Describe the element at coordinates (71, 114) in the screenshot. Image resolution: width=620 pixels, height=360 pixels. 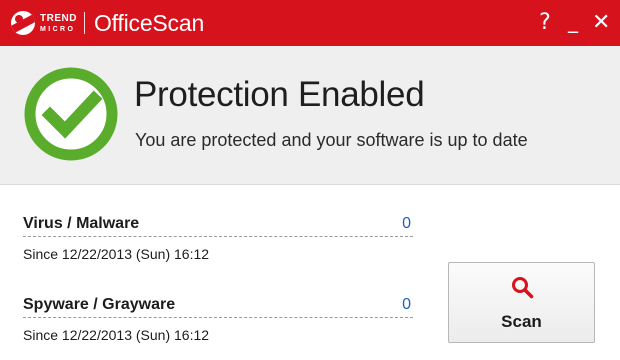
I see `checkmark-circle-icon` at that location.